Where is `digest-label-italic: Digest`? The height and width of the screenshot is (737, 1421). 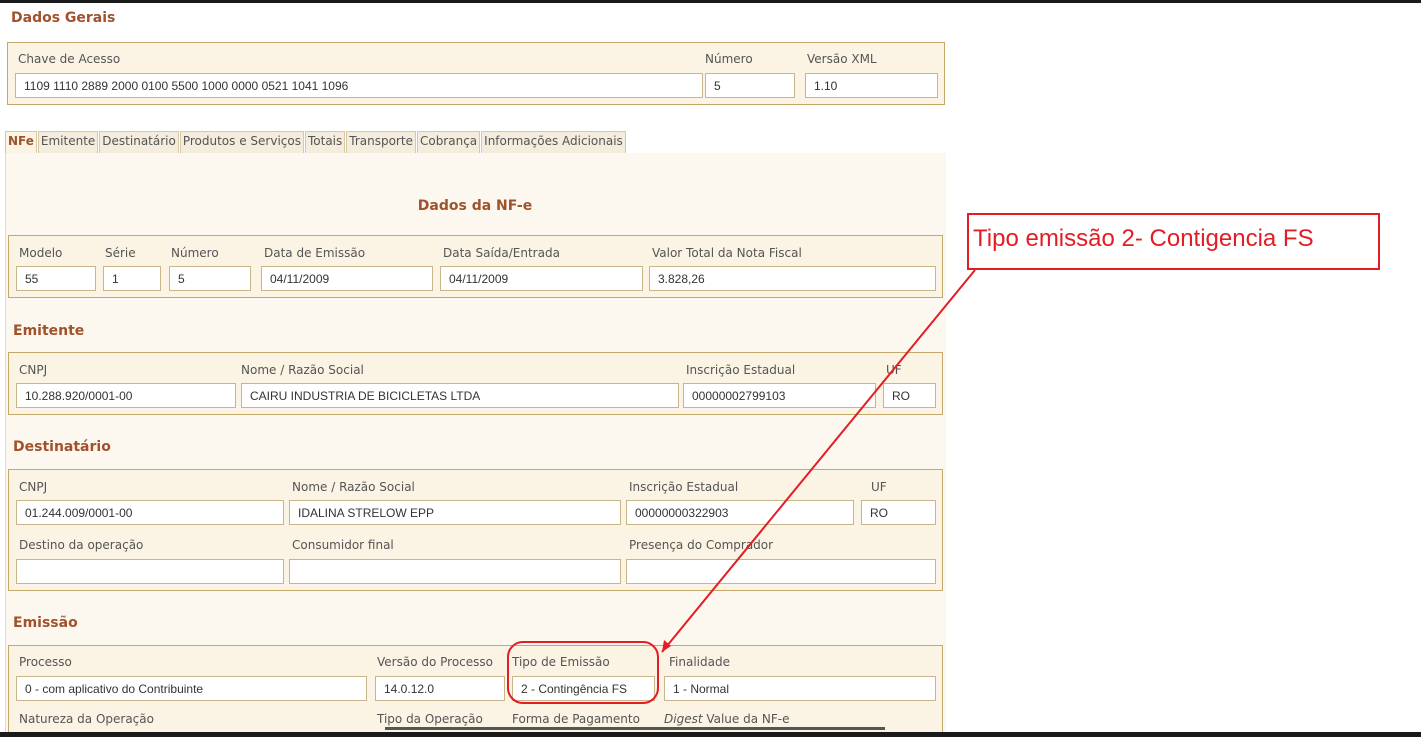
digest-label-italic: Digest is located at coordinates (683, 719).